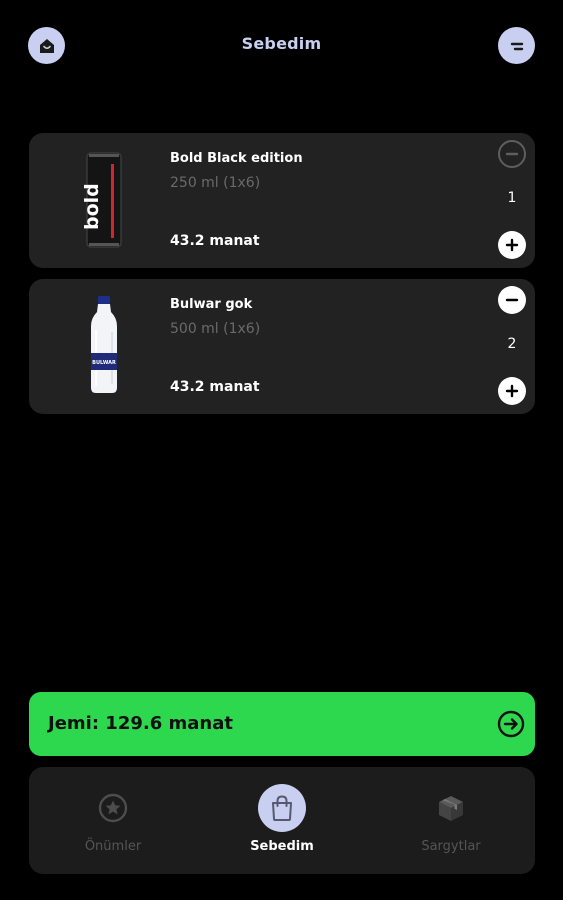 The height and width of the screenshot is (900, 563). Describe the element at coordinates (236, 158) in the screenshot. I see `product-name: Bold Black edition` at that location.